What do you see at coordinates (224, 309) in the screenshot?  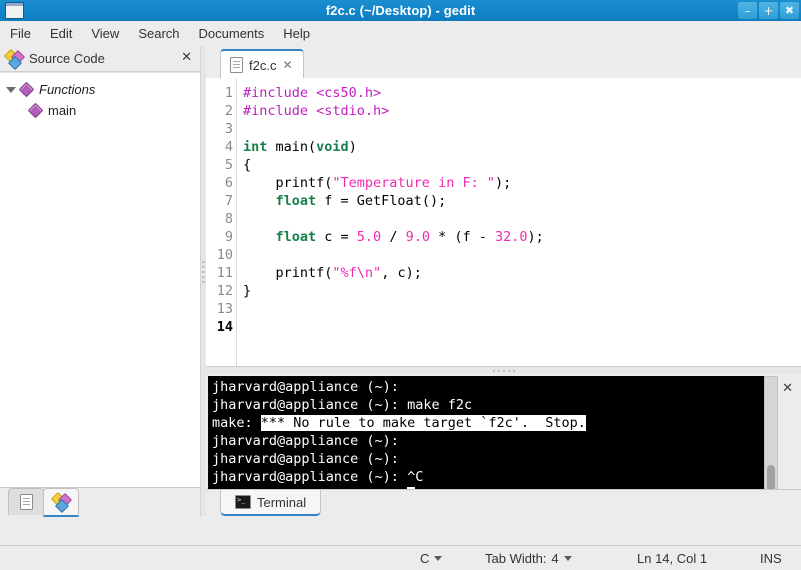 I see `line-number: 13` at bounding box center [224, 309].